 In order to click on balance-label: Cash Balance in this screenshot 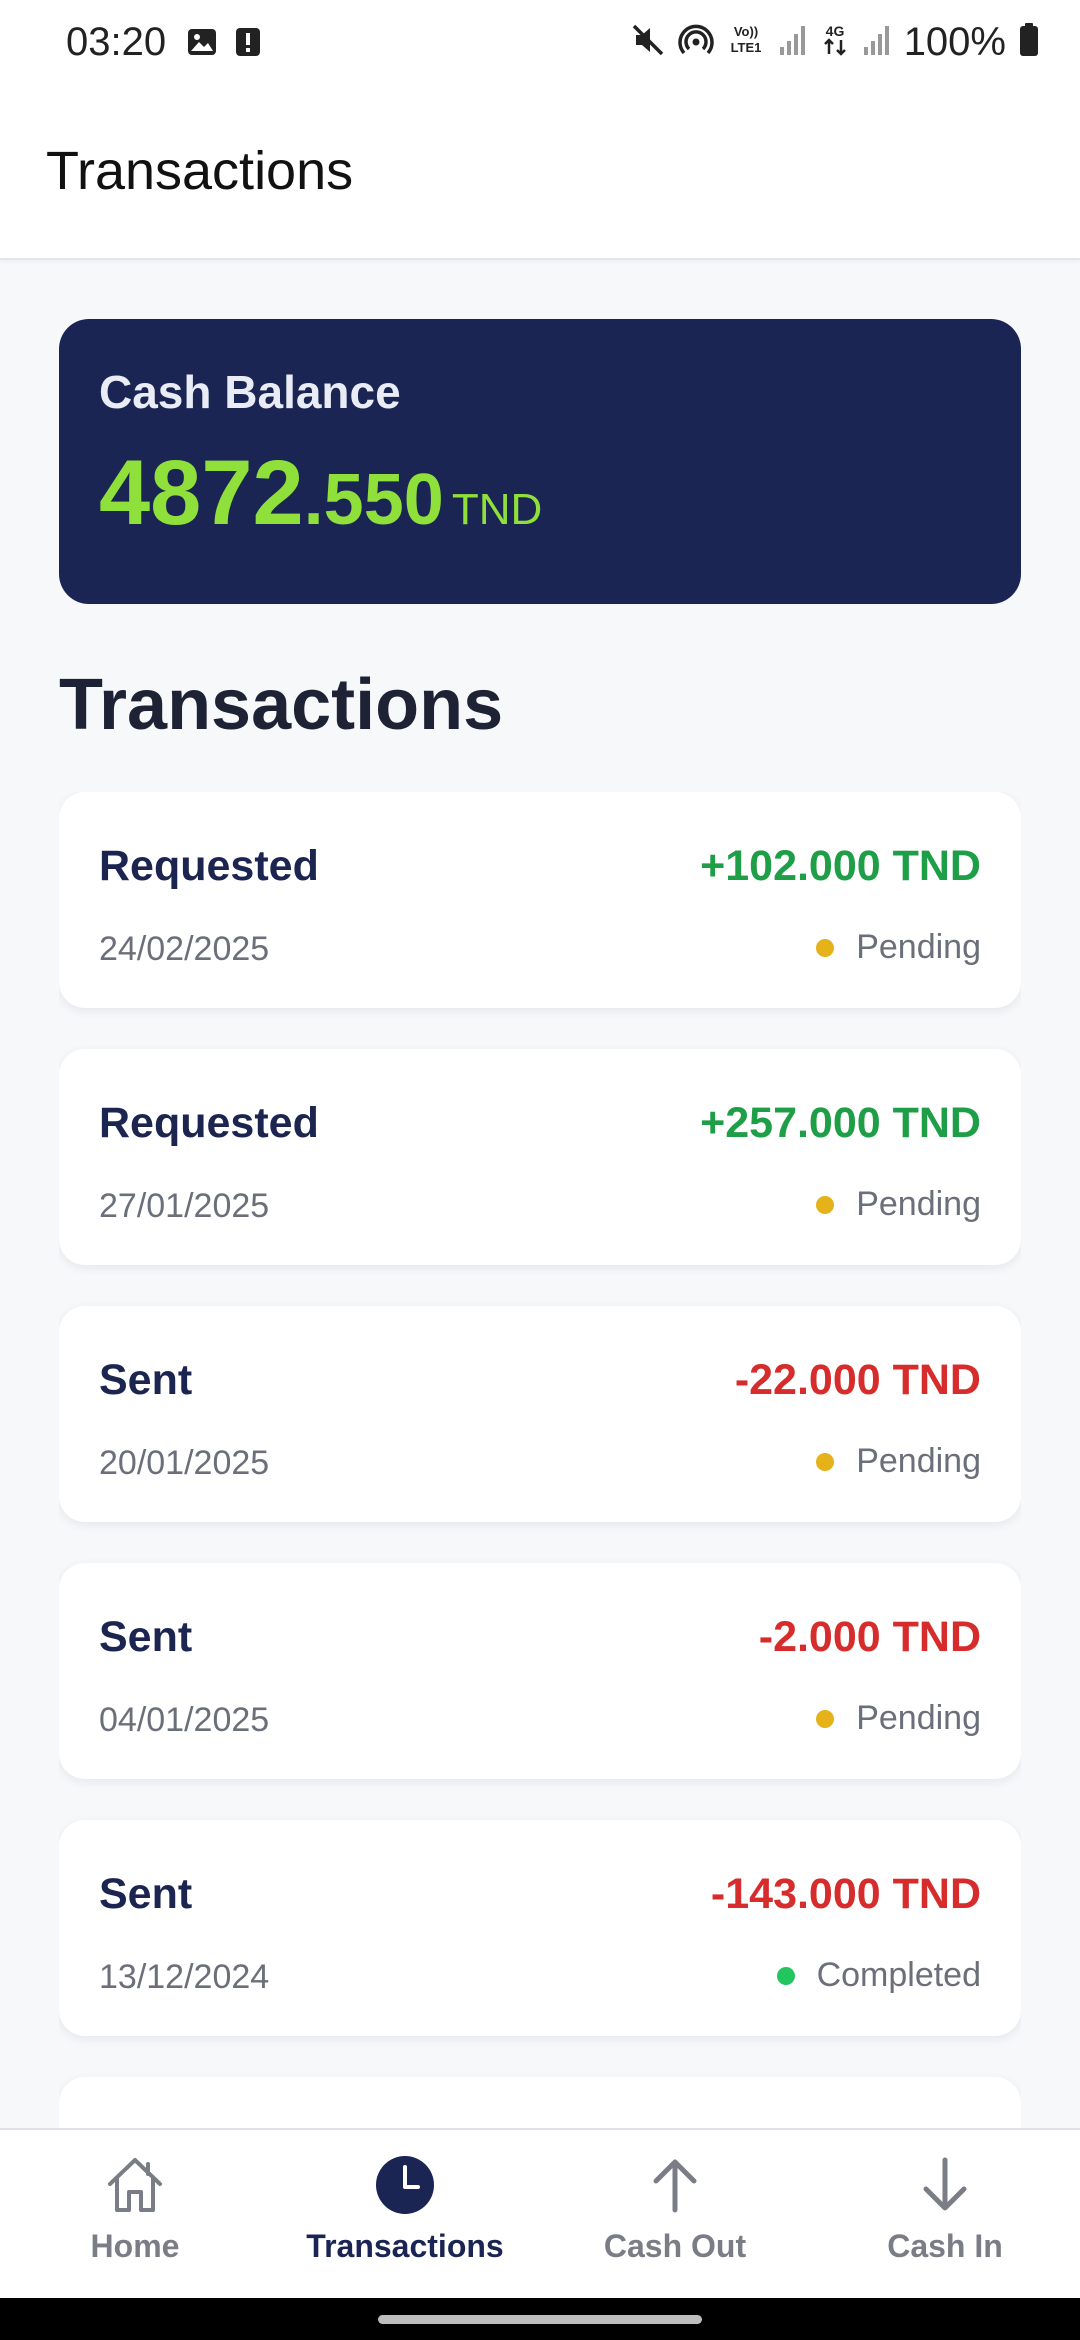, I will do `click(250, 392)`.